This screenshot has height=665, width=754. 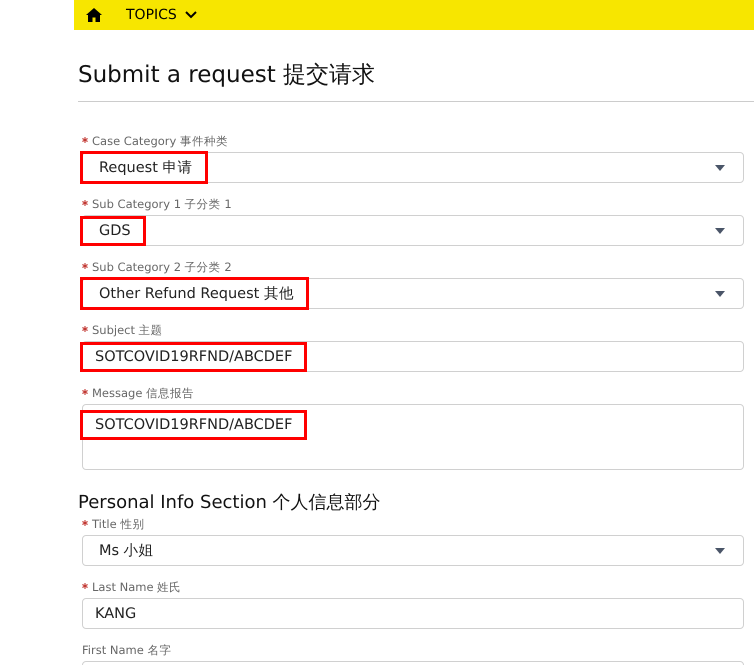 What do you see at coordinates (127, 330) in the screenshot?
I see `field-label: Subject 主题` at bounding box center [127, 330].